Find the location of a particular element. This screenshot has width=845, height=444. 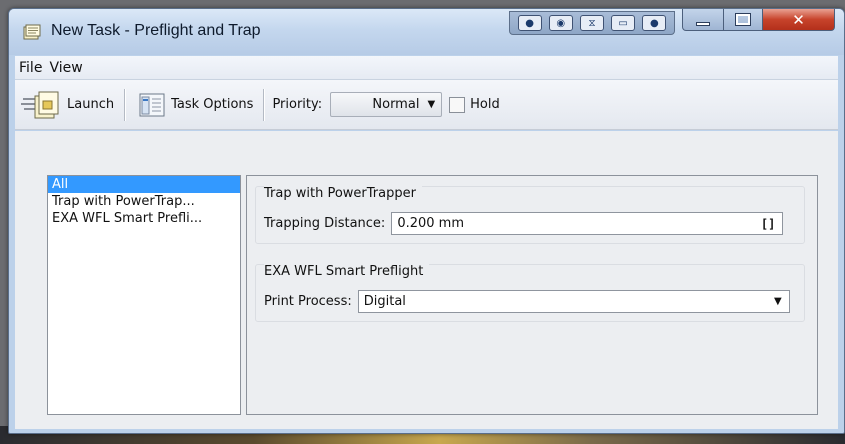

menu-bar: File View is located at coordinates (426, 68).